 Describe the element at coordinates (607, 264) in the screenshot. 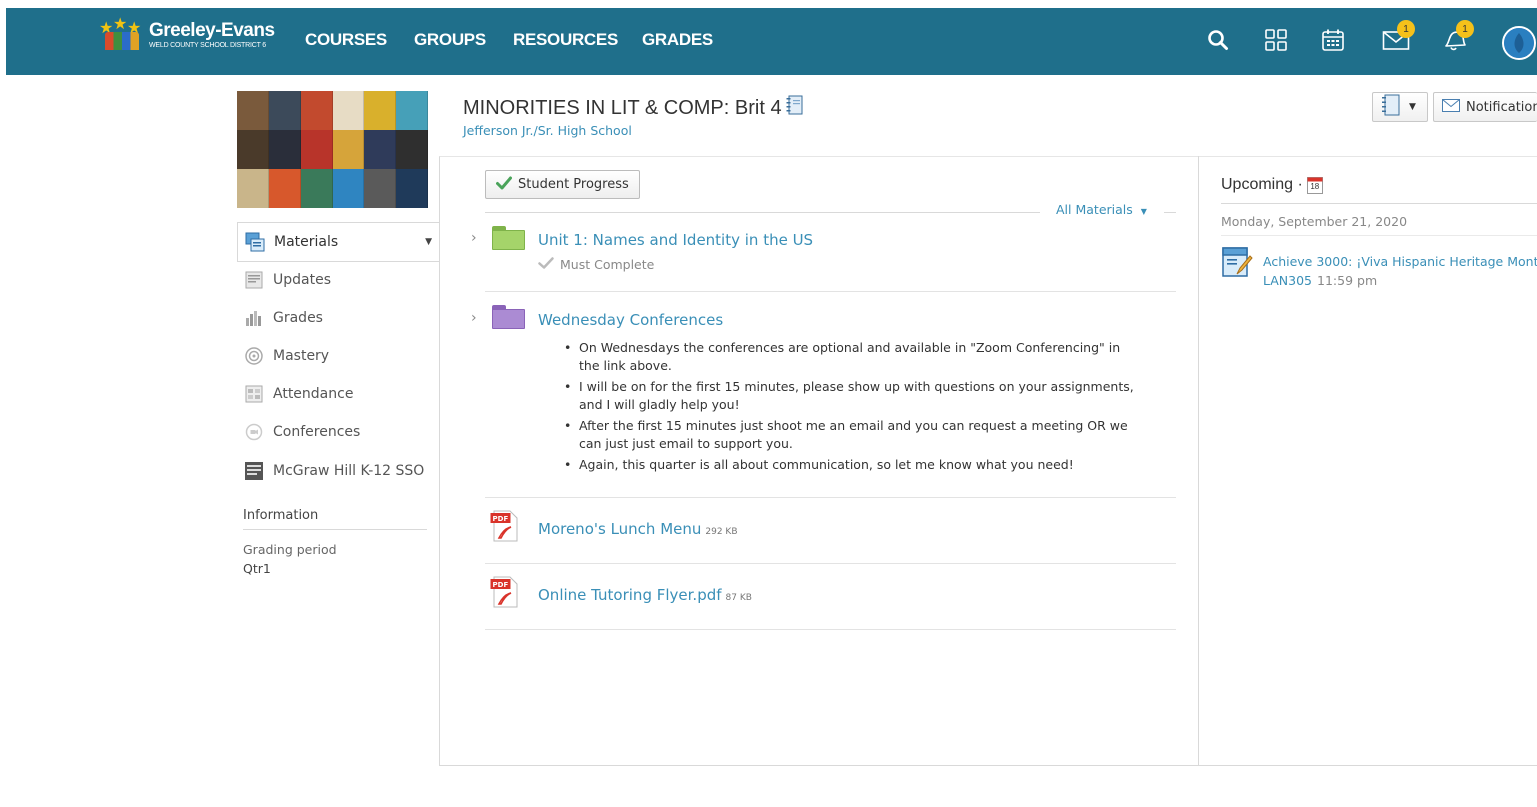

I see `must-complete-label: Must Complete` at that location.